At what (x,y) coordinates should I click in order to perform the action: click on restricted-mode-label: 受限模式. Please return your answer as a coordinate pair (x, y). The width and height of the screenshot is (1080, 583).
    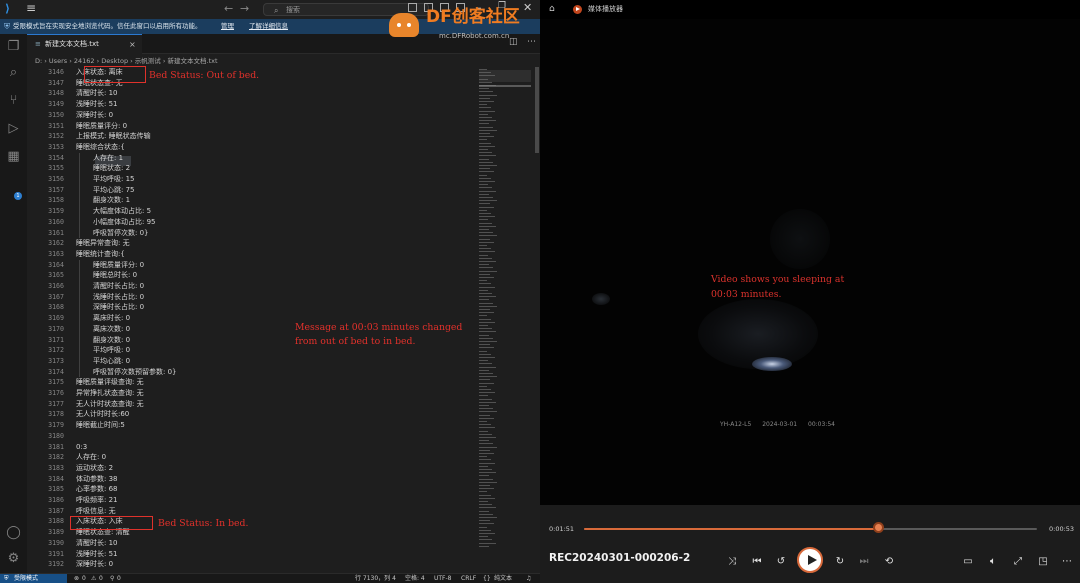
    Looking at the image, I should click on (26, 578).